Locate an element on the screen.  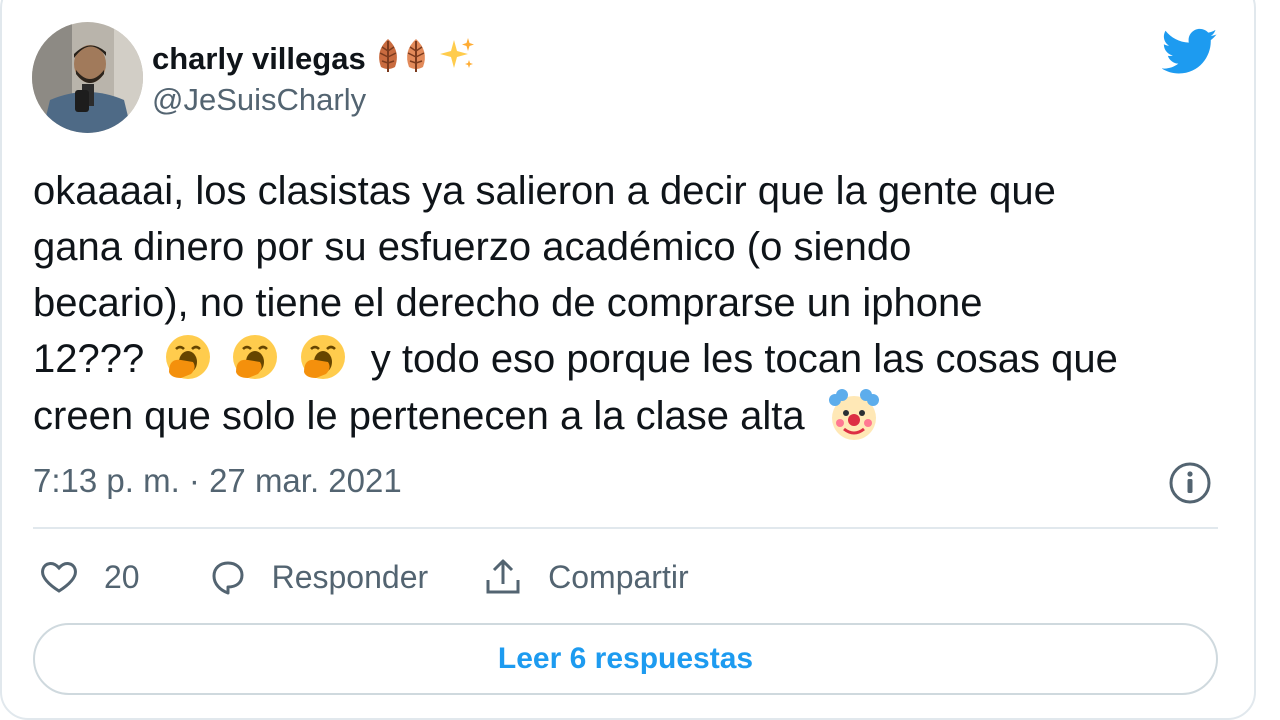
tweet-line-segment: 12??? is located at coordinates (89, 359).